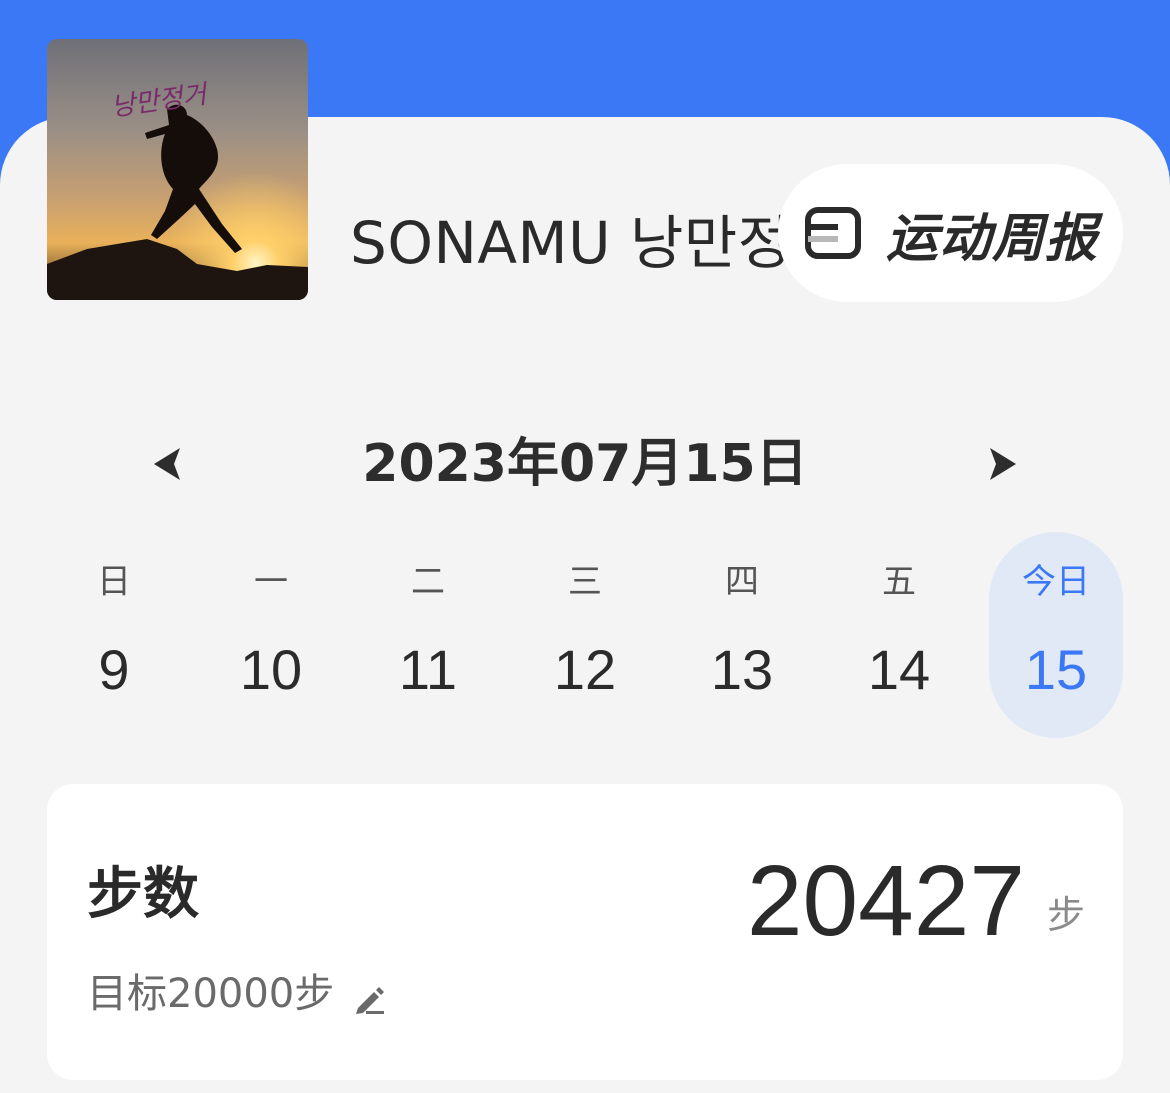 The image size is (1170, 1093). I want to click on day-item-14: 五 14, so click(899, 635).